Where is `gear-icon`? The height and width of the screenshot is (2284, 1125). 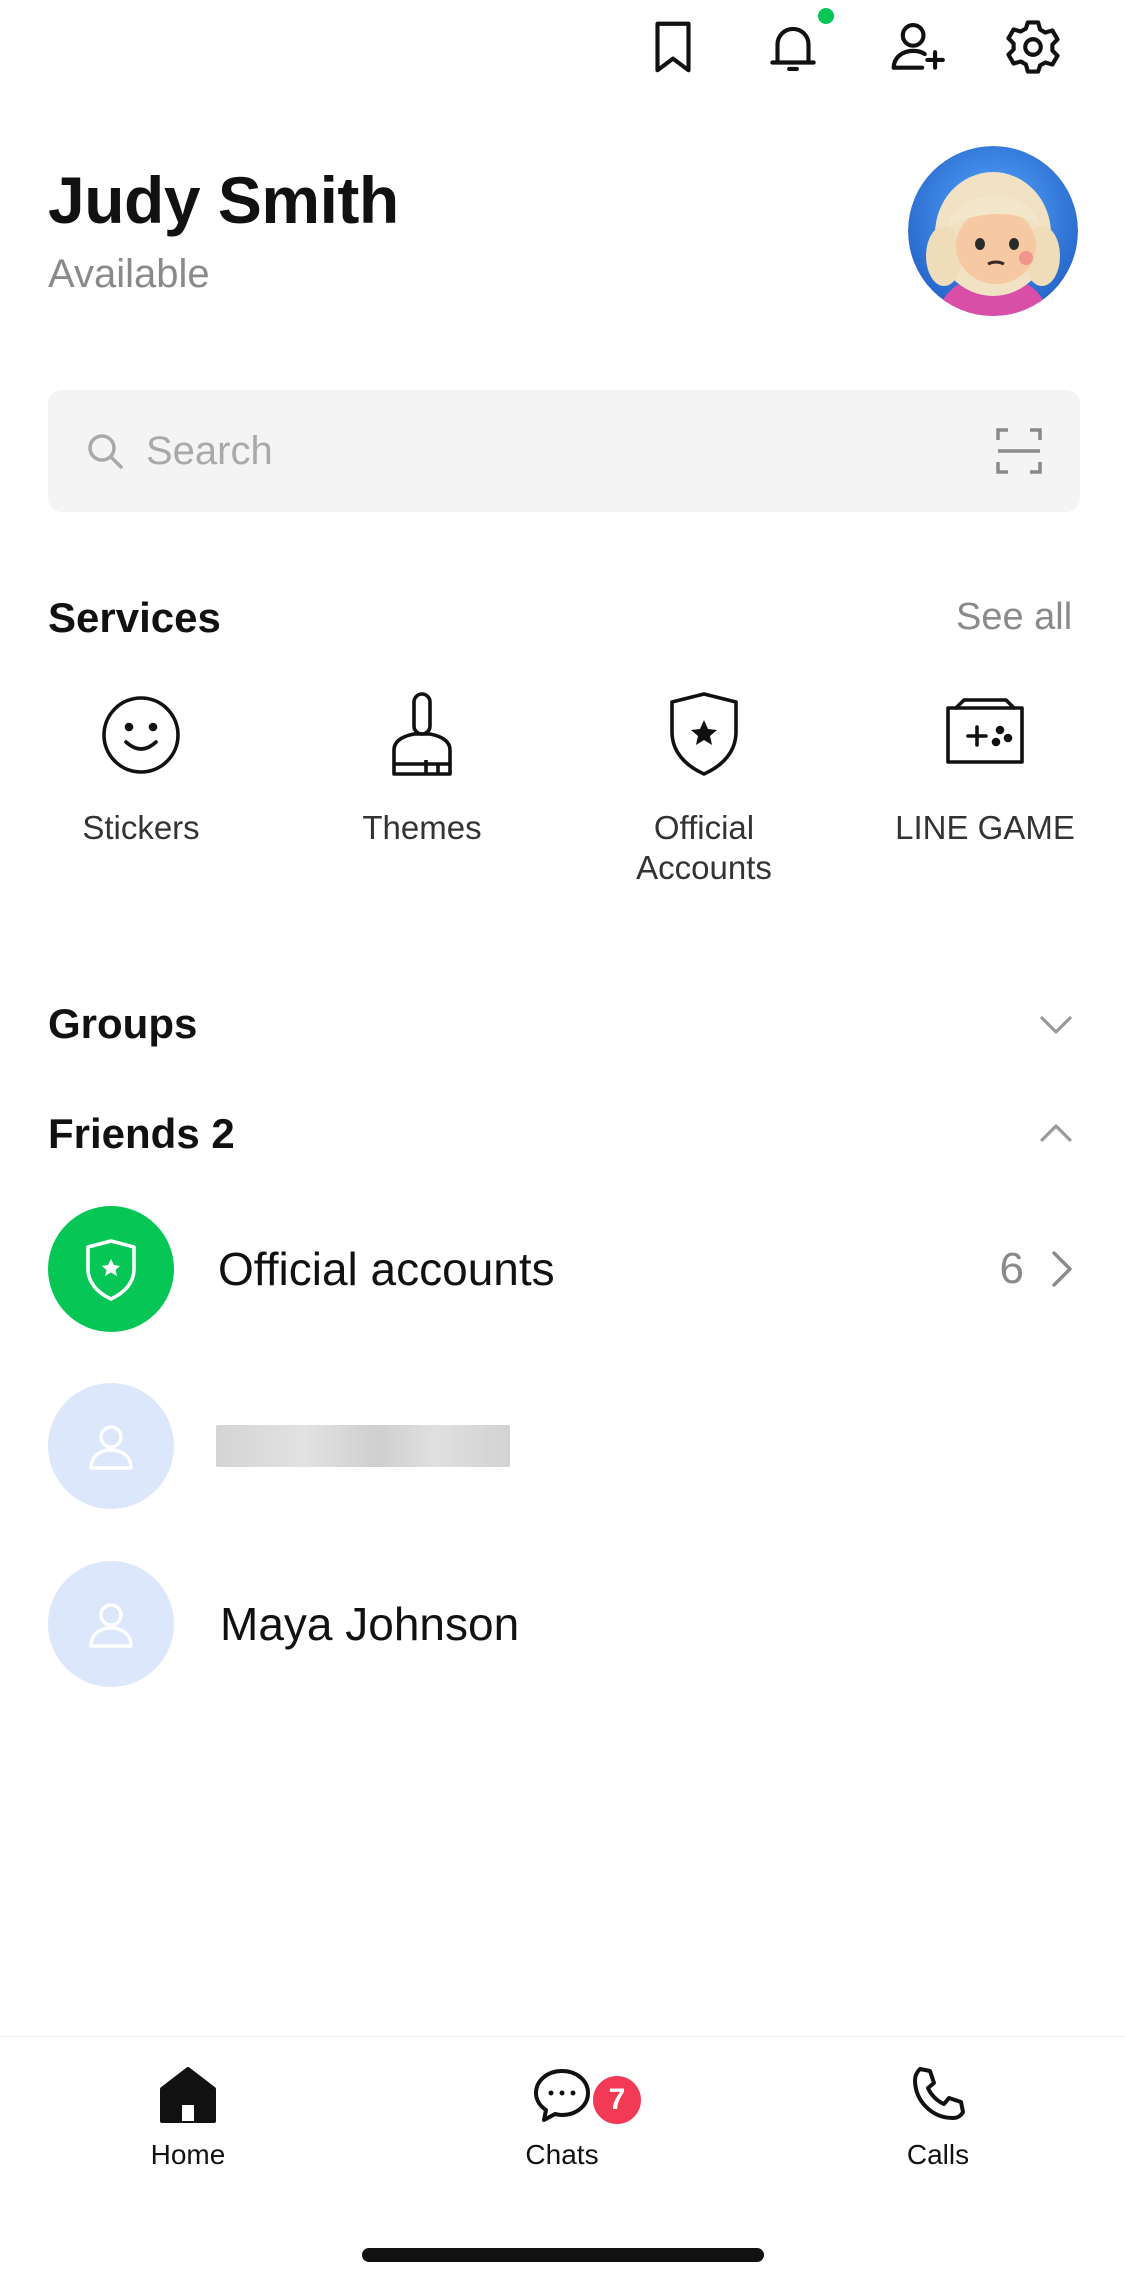 gear-icon is located at coordinates (1033, 47).